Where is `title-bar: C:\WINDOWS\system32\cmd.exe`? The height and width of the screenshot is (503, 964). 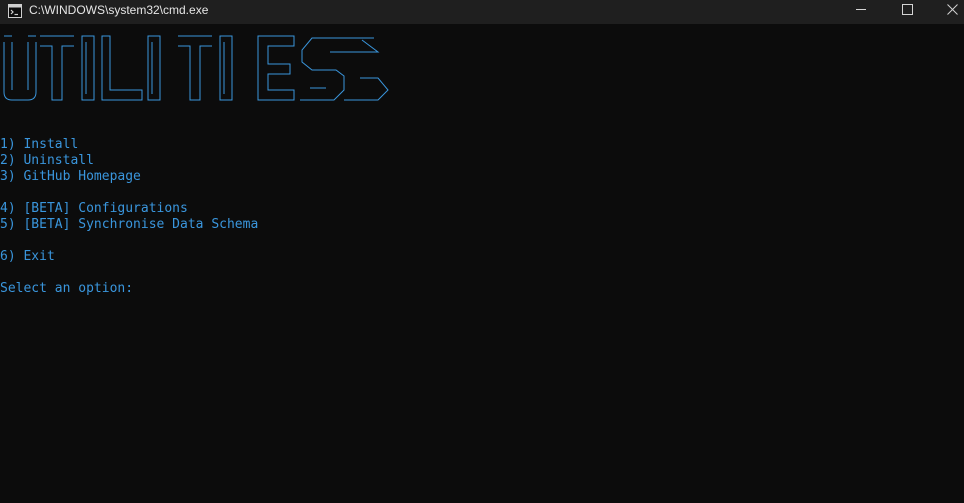
title-bar: C:\WINDOWS\system32\cmd.exe is located at coordinates (482, 12).